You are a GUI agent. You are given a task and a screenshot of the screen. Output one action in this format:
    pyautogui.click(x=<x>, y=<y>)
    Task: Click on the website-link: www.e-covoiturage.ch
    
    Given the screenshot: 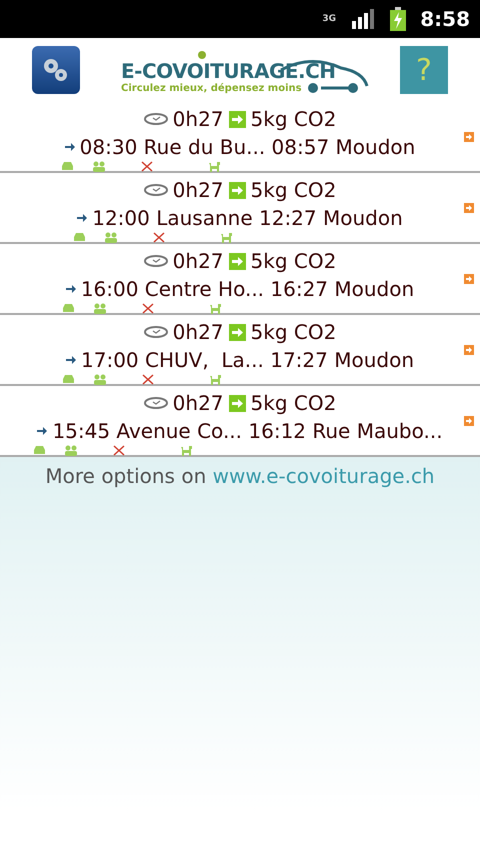 What is the action you would take?
    pyautogui.click(x=323, y=476)
    